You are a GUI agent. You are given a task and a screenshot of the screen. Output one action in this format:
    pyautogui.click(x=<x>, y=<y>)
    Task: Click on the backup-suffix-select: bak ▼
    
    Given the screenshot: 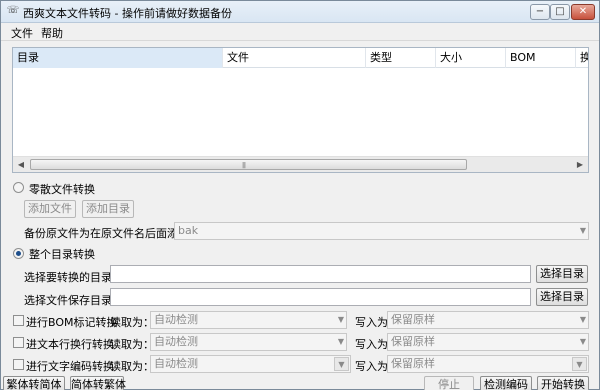 What is the action you would take?
    pyautogui.click(x=381, y=231)
    